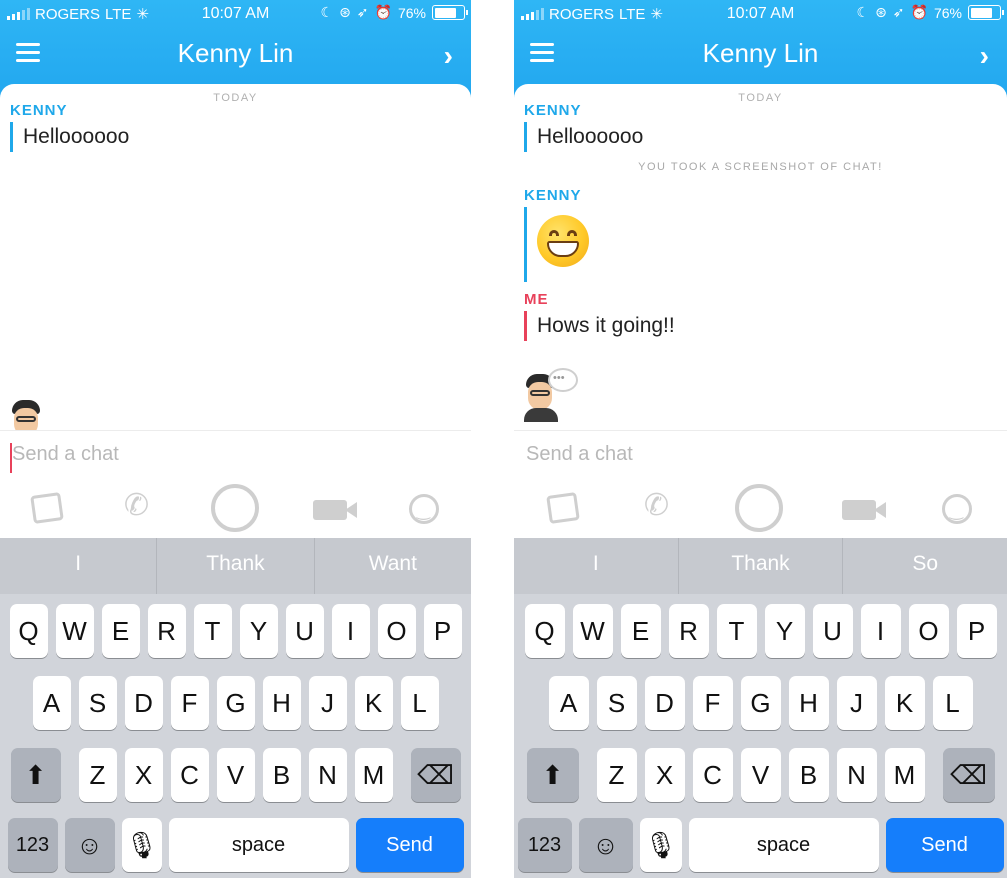 This screenshot has width=1007, height=878. I want to click on status-bar: ROGERS LTE ✳ 10:07 AM ☾ ⊛ ➶ ⏰ 76%, so click(235, 14).